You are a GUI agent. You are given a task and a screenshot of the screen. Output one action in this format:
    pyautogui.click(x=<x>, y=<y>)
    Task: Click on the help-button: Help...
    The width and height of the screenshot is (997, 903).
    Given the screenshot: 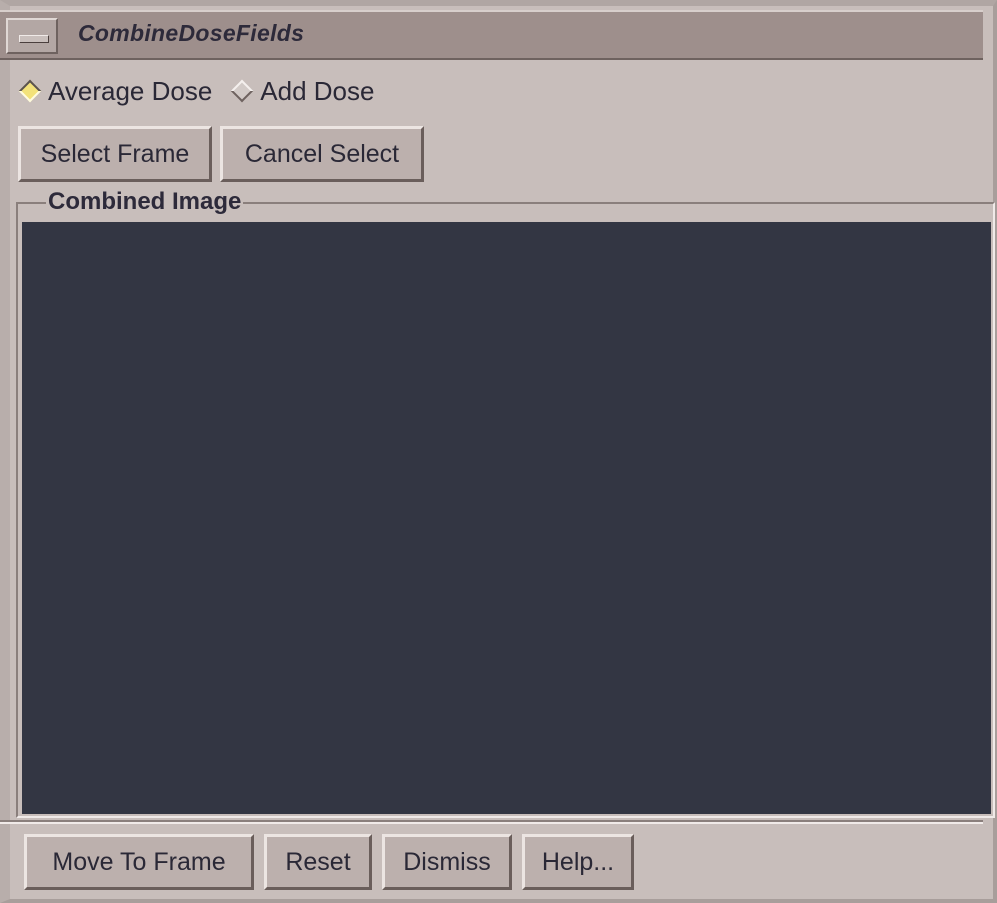 What is the action you would take?
    pyautogui.click(x=578, y=862)
    